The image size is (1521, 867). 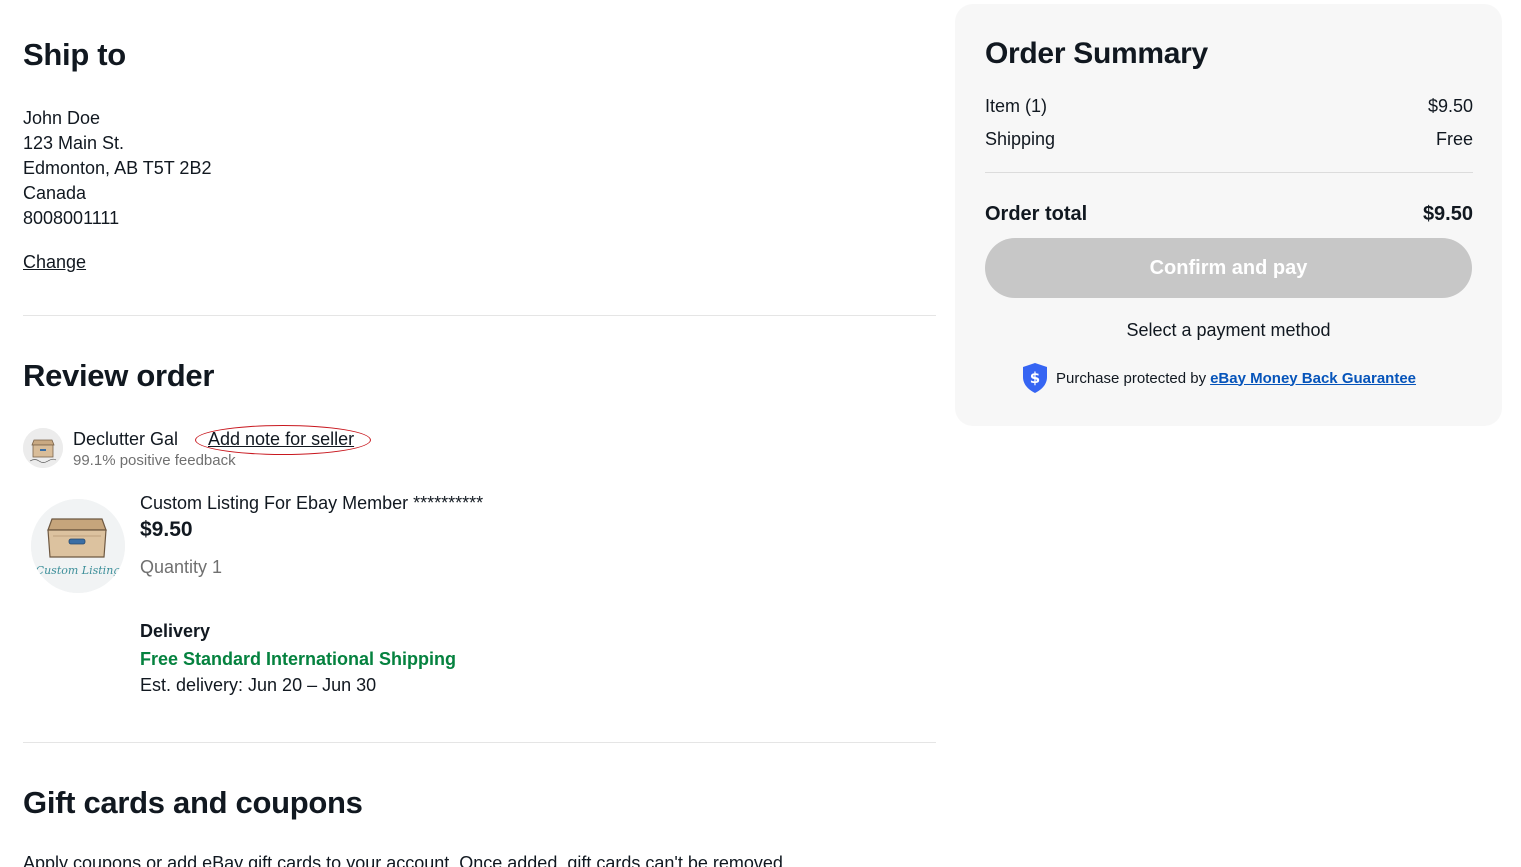 I want to click on review-order-title: Review order, so click(x=119, y=375).